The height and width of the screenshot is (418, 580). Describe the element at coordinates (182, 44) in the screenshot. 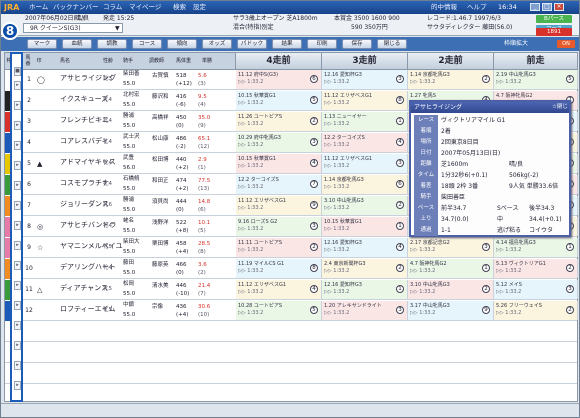

I see `toolbar-trend-button: 傾向` at that location.